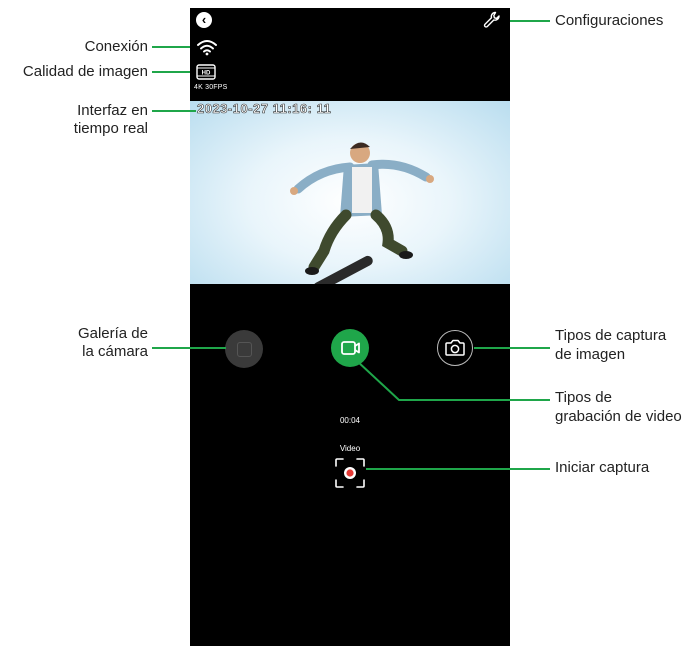 The image size is (694, 646). I want to click on label-tipos-grabacion-line2: grabación de video, so click(618, 416).